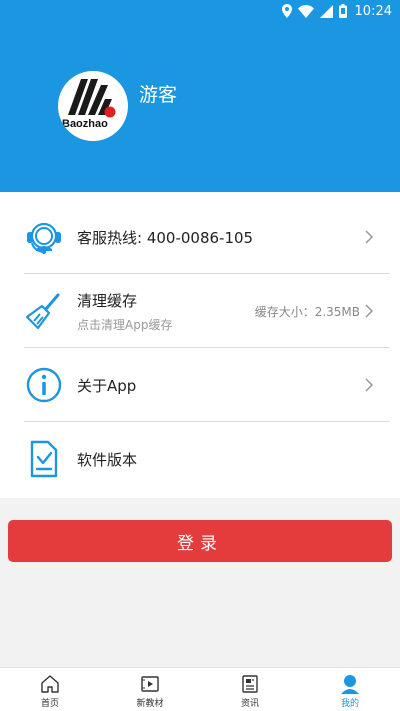 The image size is (400, 711). What do you see at coordinates (165, 237) in the screenshot?
I see `menu-item-title: 客服热线: 400-0086-105` at bounding box center [165, 237].